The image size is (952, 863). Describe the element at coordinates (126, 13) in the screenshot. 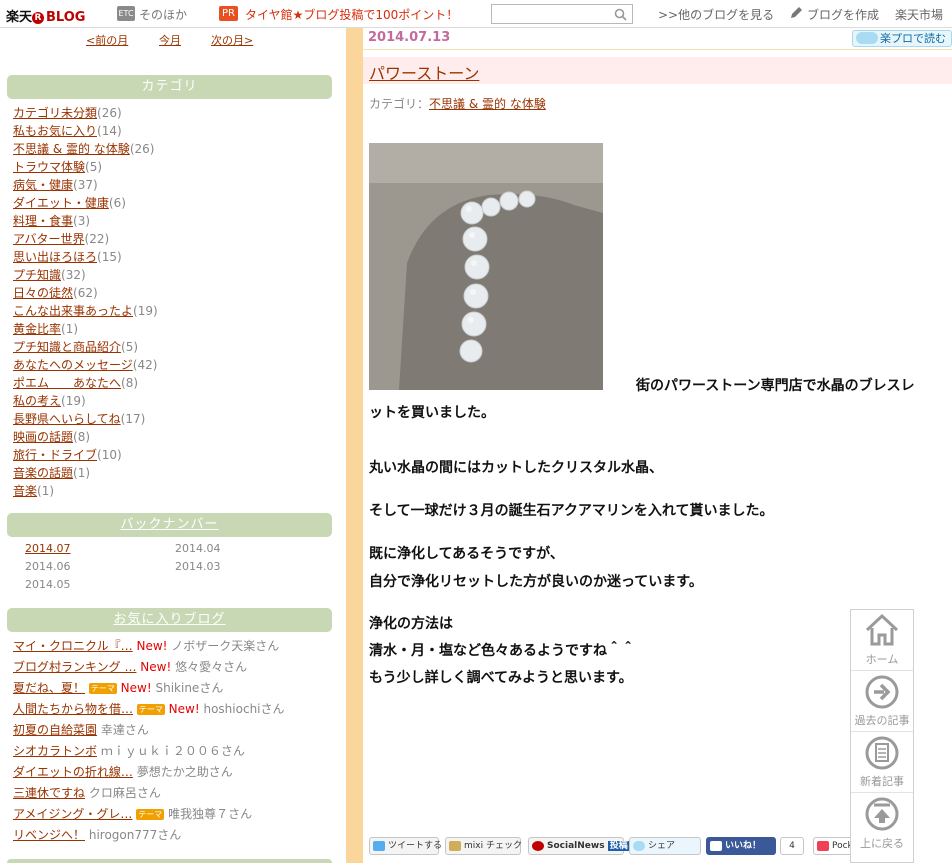

I see `etc-icon: ETC` at that location.